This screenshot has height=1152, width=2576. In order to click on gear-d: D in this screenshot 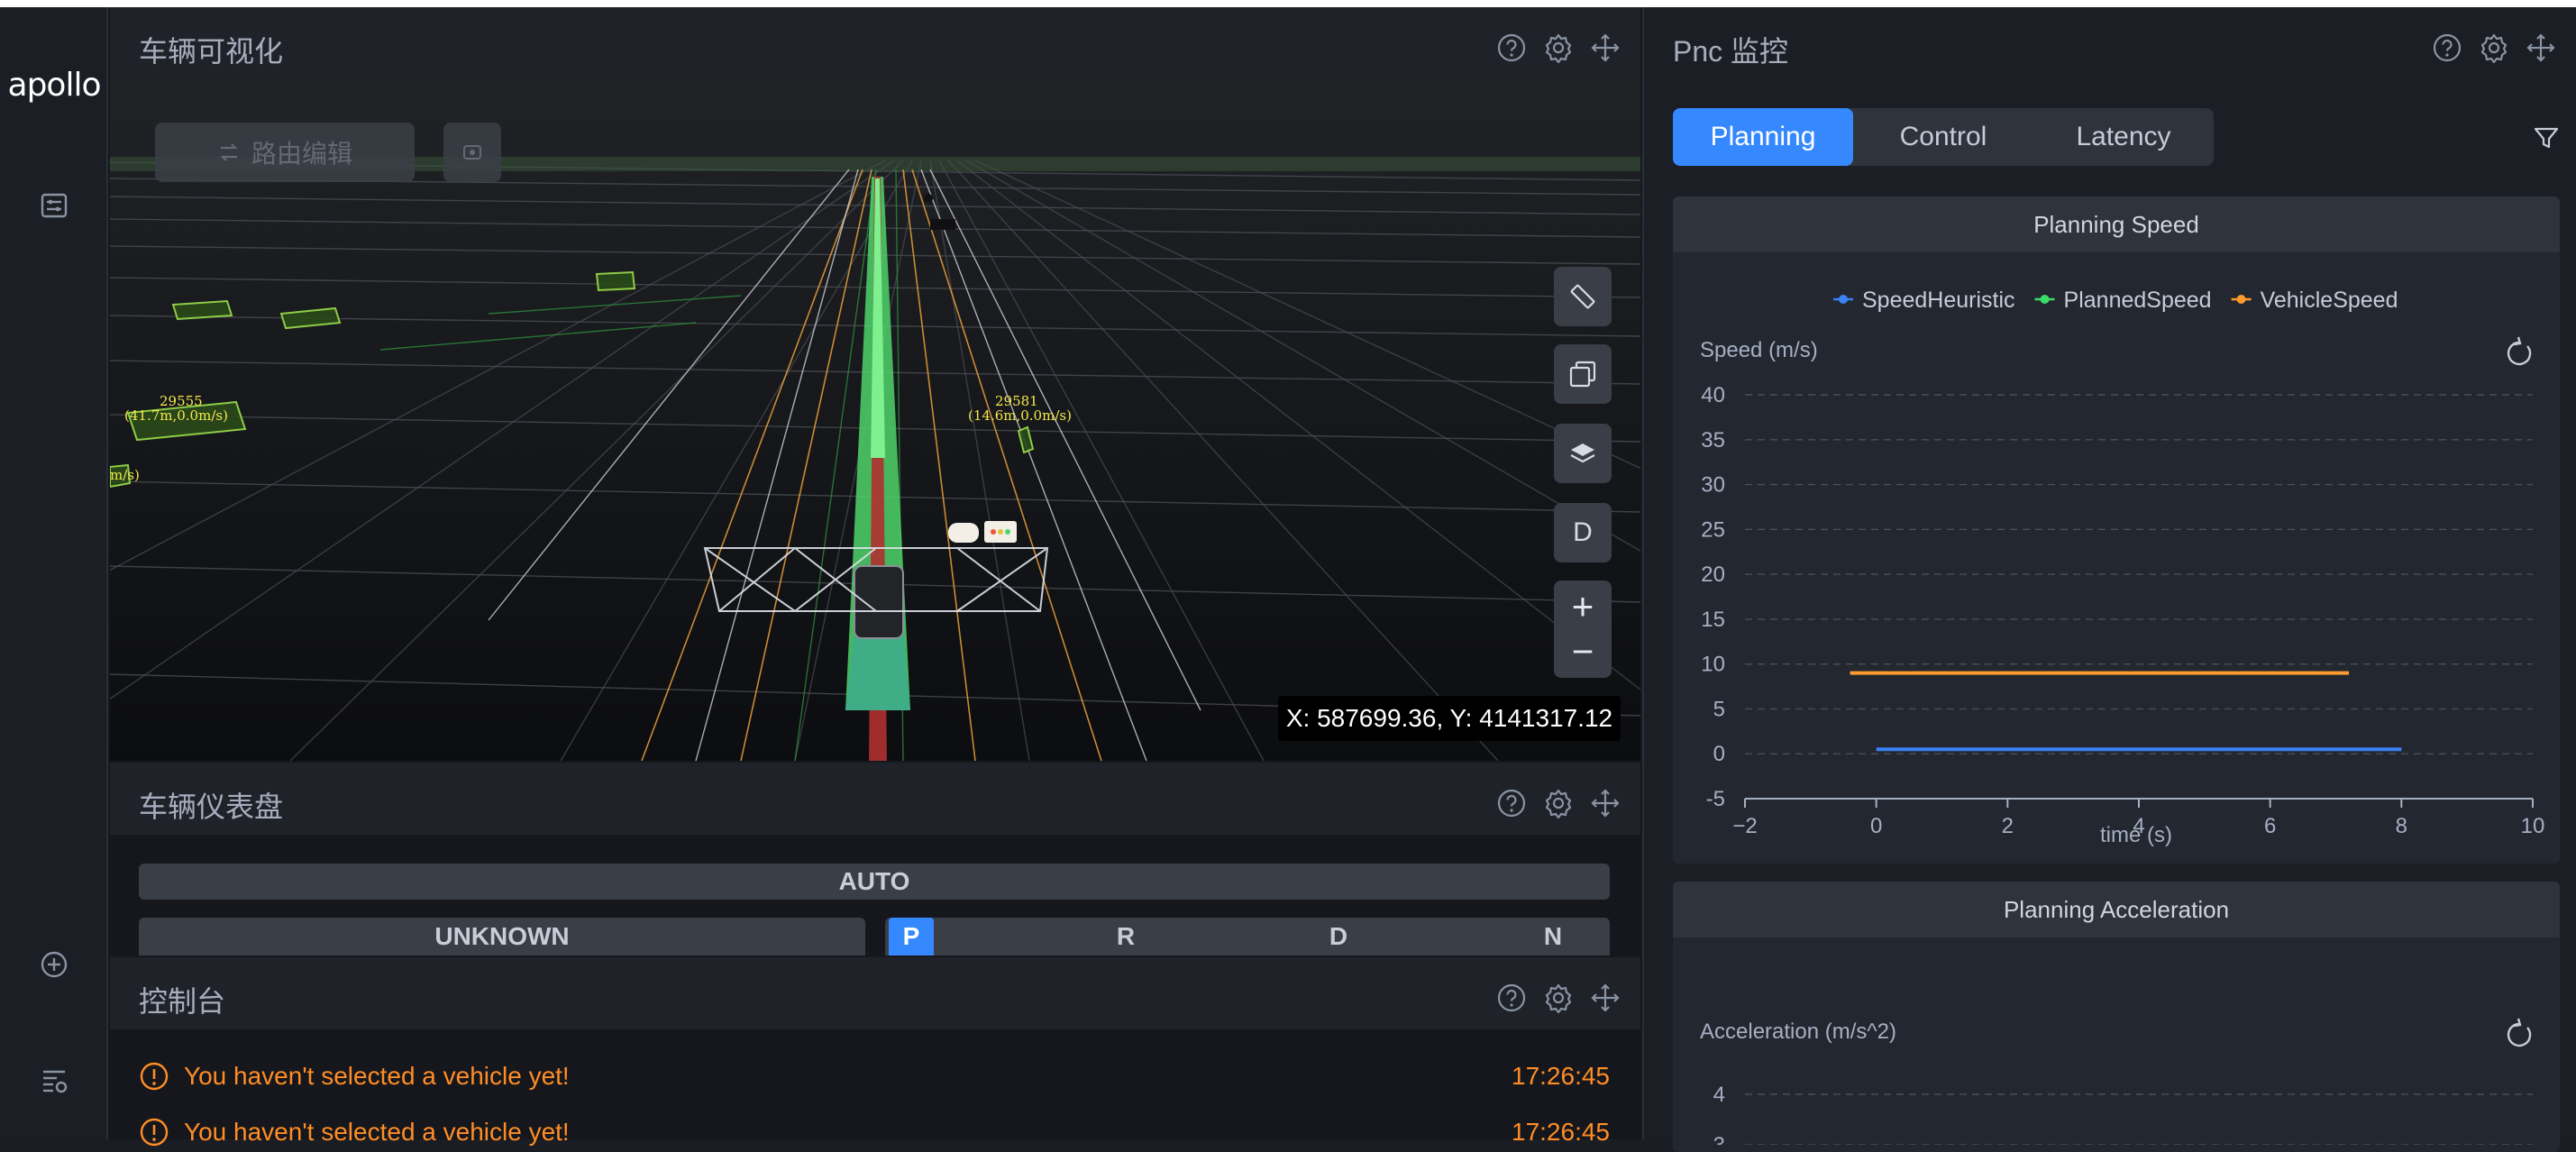, I will do `click(1338, 936)`.